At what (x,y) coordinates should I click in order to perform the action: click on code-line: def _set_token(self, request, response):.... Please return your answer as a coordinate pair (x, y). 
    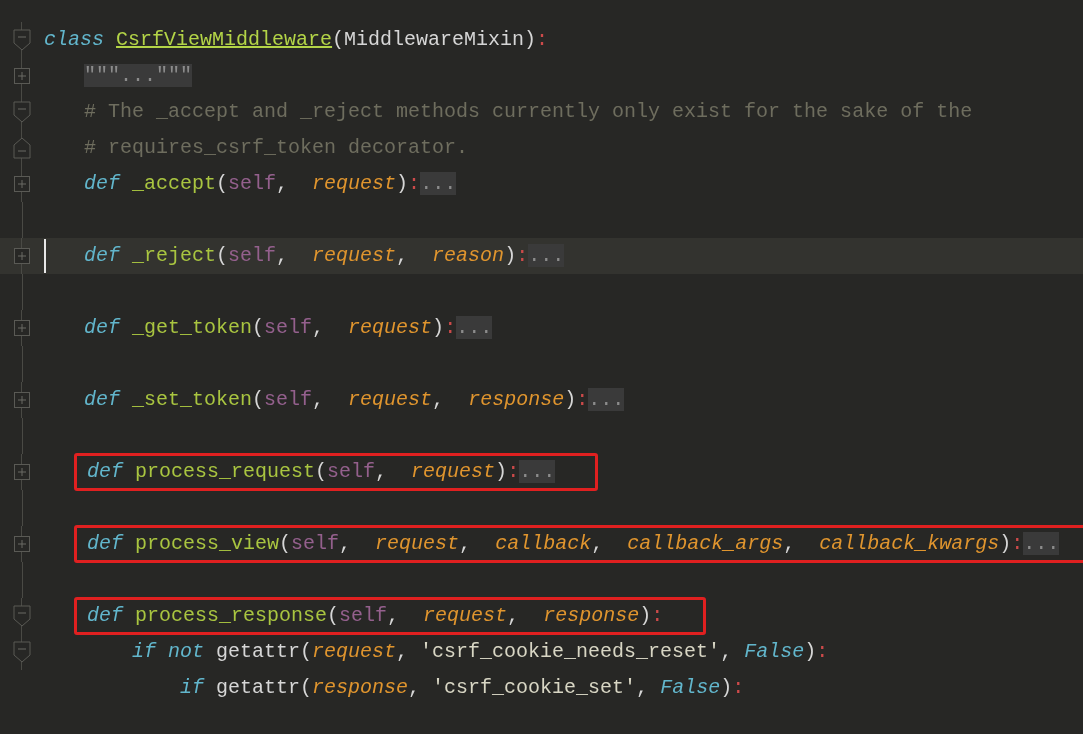
    Looking at the image, I should click on (354, 400).